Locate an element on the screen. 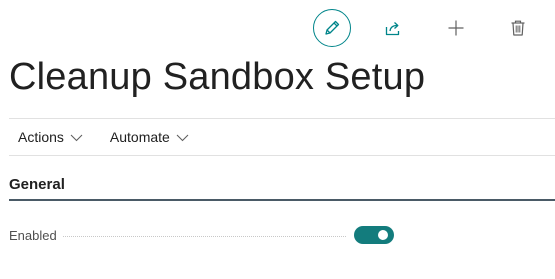 This screenshot has width=555, height=279. edit-button is located at coordinates (332, 28).